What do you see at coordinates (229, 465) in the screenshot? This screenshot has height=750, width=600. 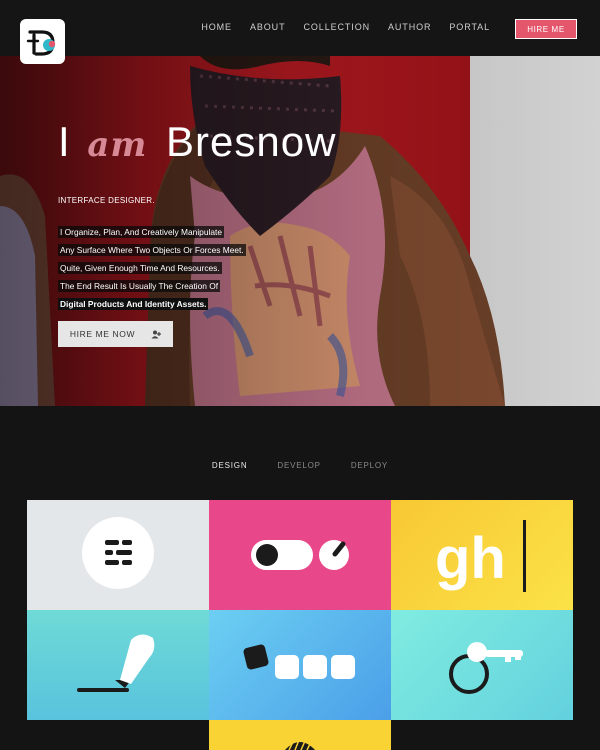 I see `tab-design: DESIGN` at bounding box center [229, 465].